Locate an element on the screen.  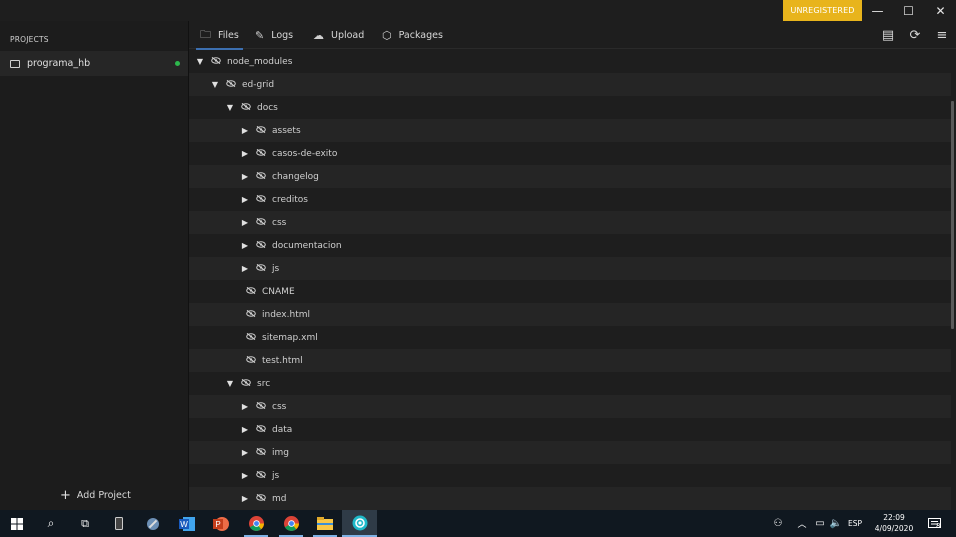
phone-icon is located at coordinates (119, 523).